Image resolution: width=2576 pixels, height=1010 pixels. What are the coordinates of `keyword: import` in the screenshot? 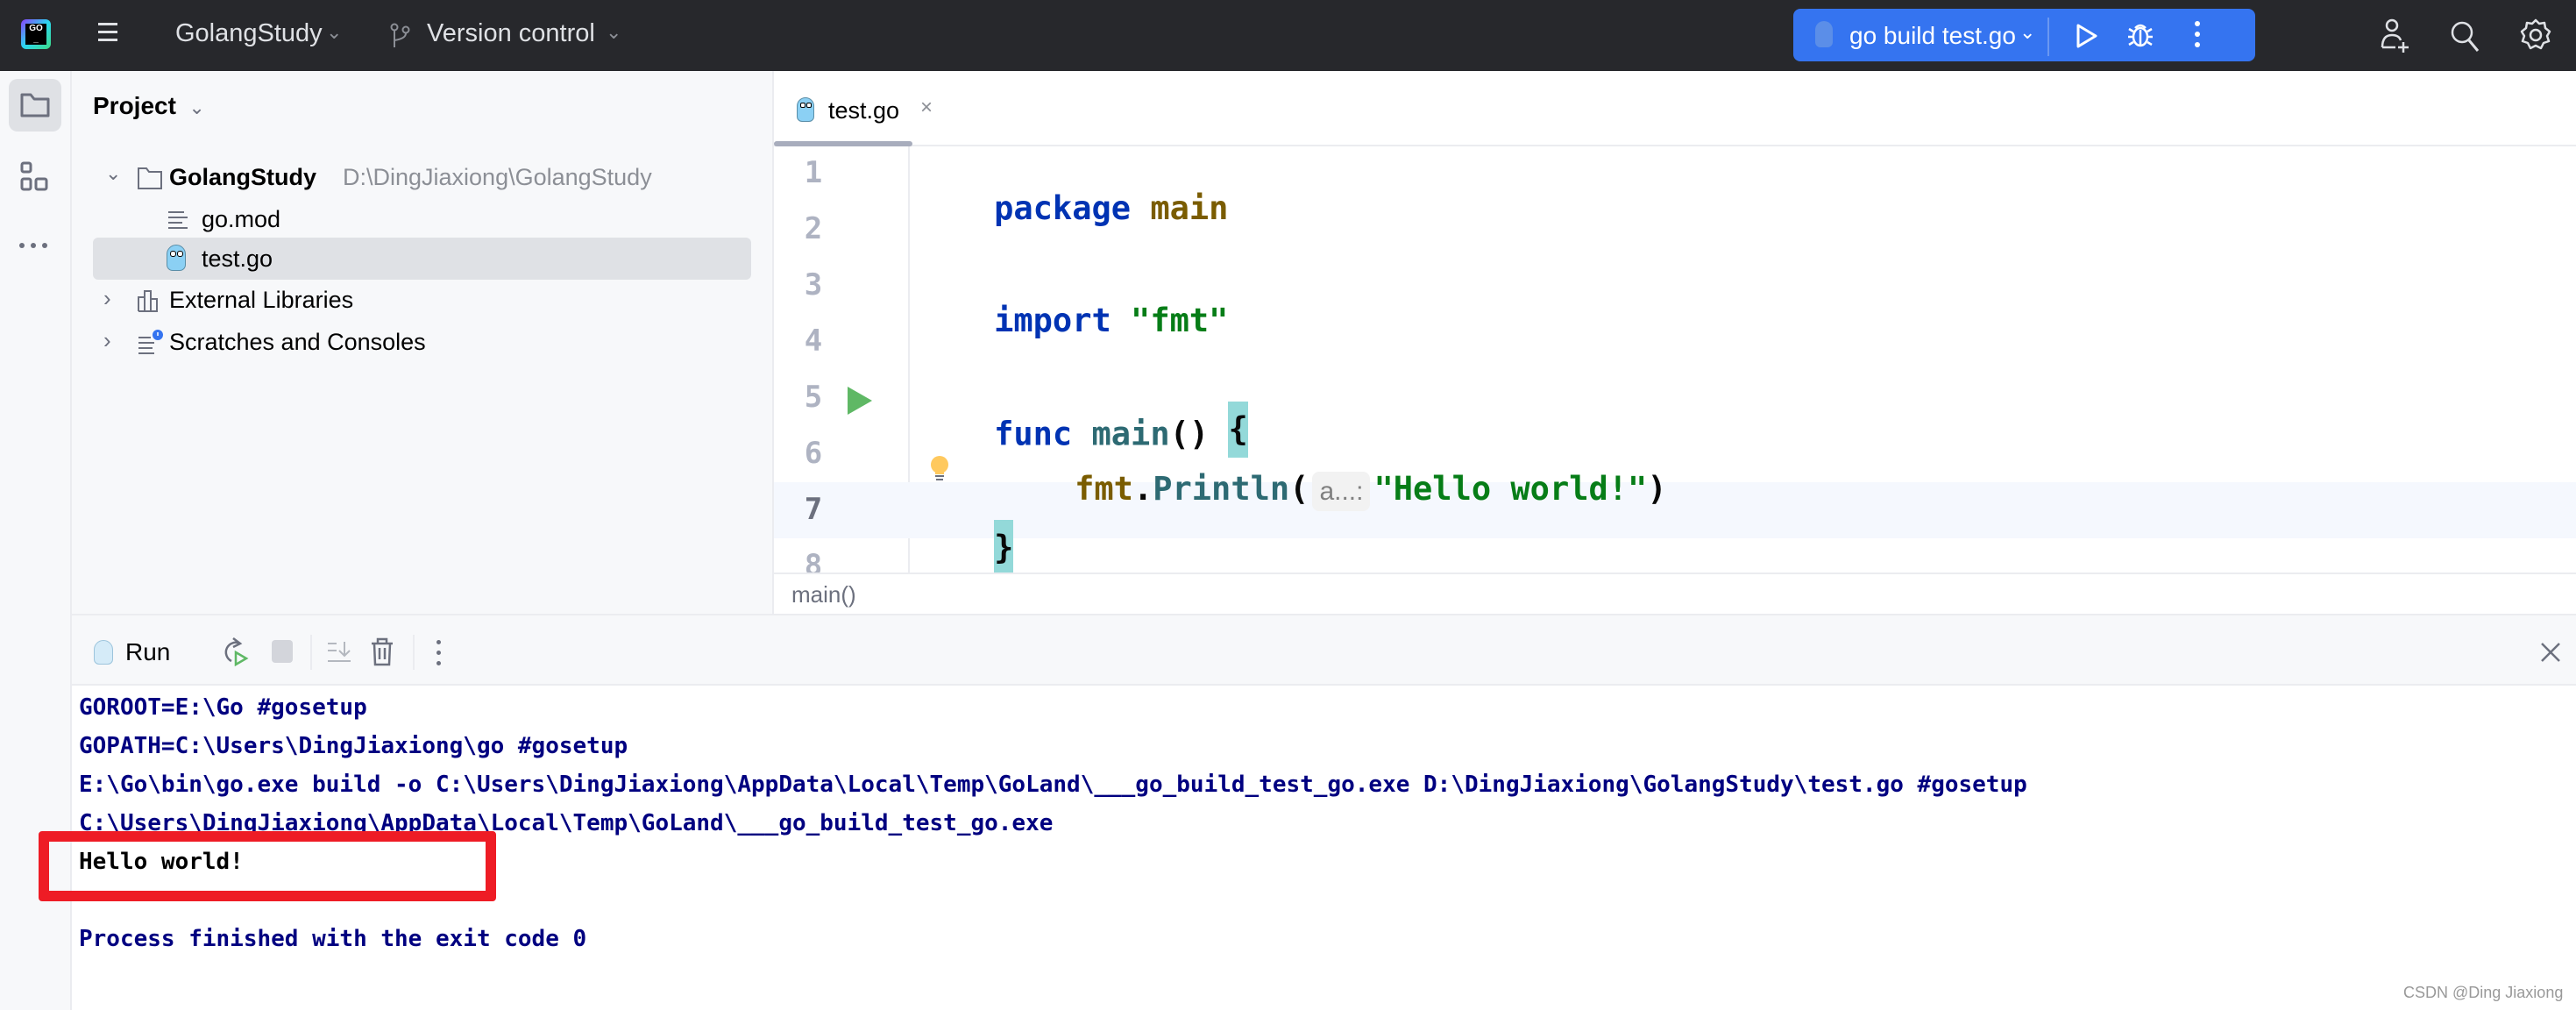 It's located at (1052, 320).